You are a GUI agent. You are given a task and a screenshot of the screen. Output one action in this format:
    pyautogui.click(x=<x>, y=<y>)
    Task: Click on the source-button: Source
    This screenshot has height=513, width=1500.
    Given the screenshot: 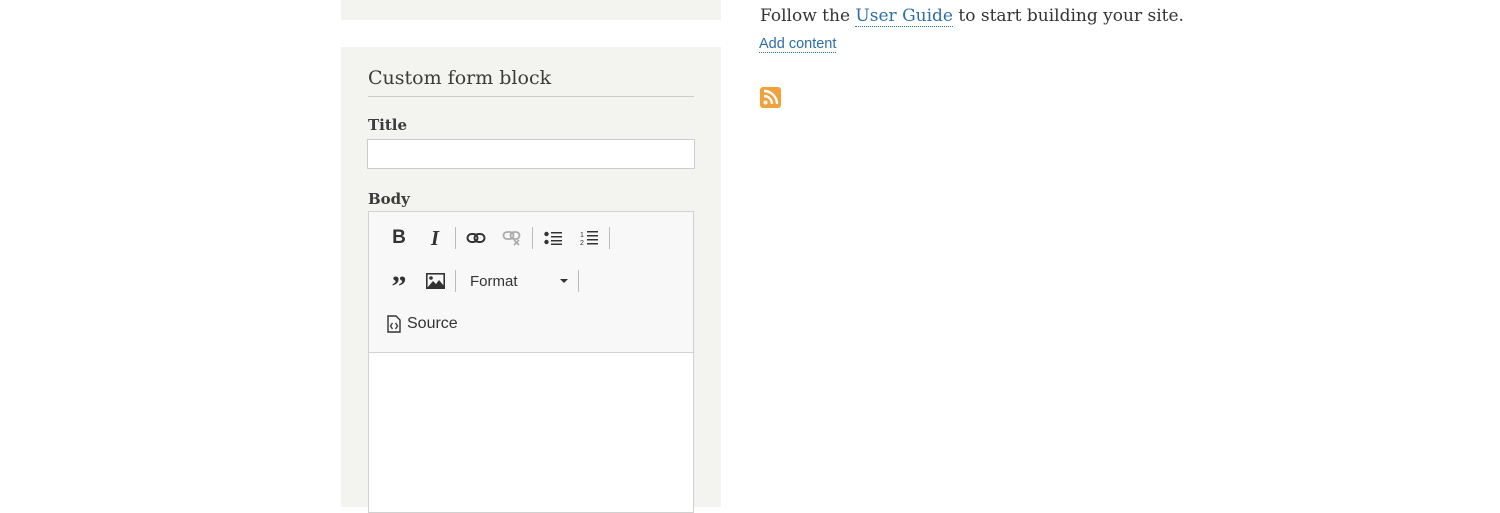 What is the action you would take?
    pyautogui.click(x=422, y=324)
    